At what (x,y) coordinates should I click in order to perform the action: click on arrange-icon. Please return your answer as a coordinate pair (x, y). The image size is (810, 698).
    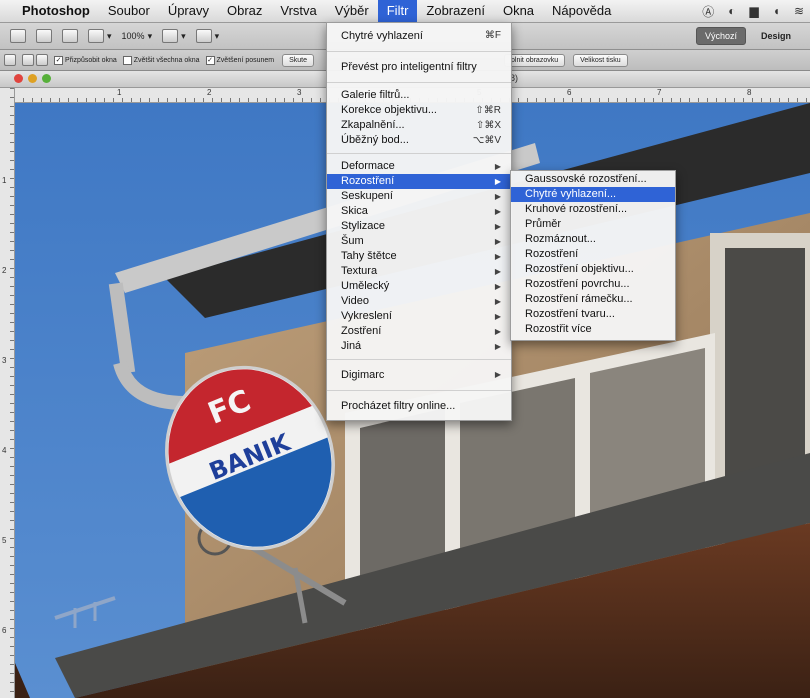
    Looking at the image, I should click on (170, 36).